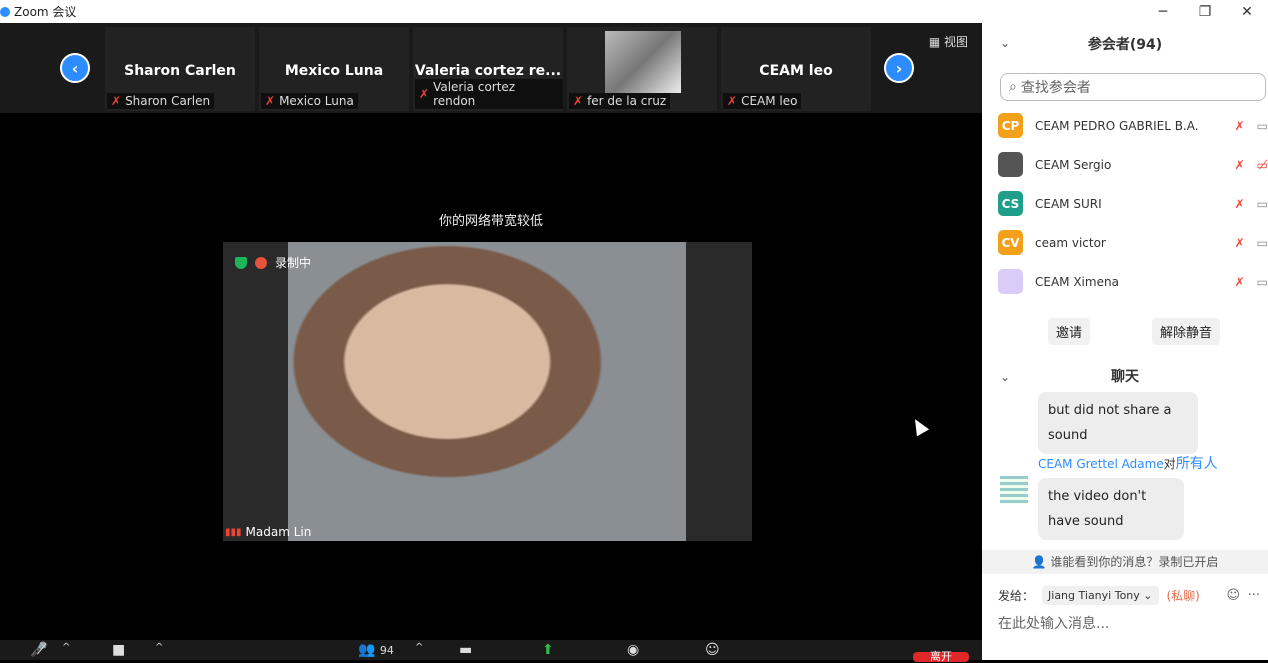  Describe the element at coordinates (1111, 509) in the screenshot. I see `chat-message: the video don't have sound` at that location.